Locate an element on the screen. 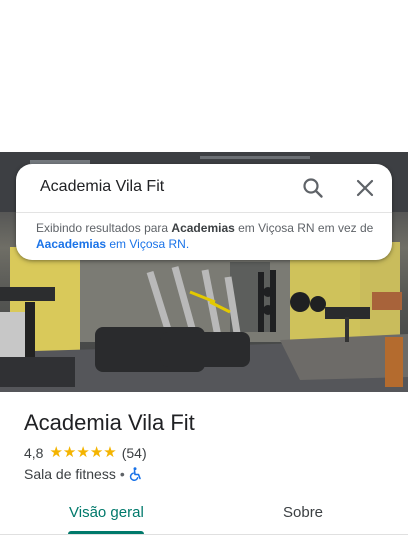 This screenshot has width=408, height=544. search-bar: Academia Vila Fit is located at coordinates (204, 188).